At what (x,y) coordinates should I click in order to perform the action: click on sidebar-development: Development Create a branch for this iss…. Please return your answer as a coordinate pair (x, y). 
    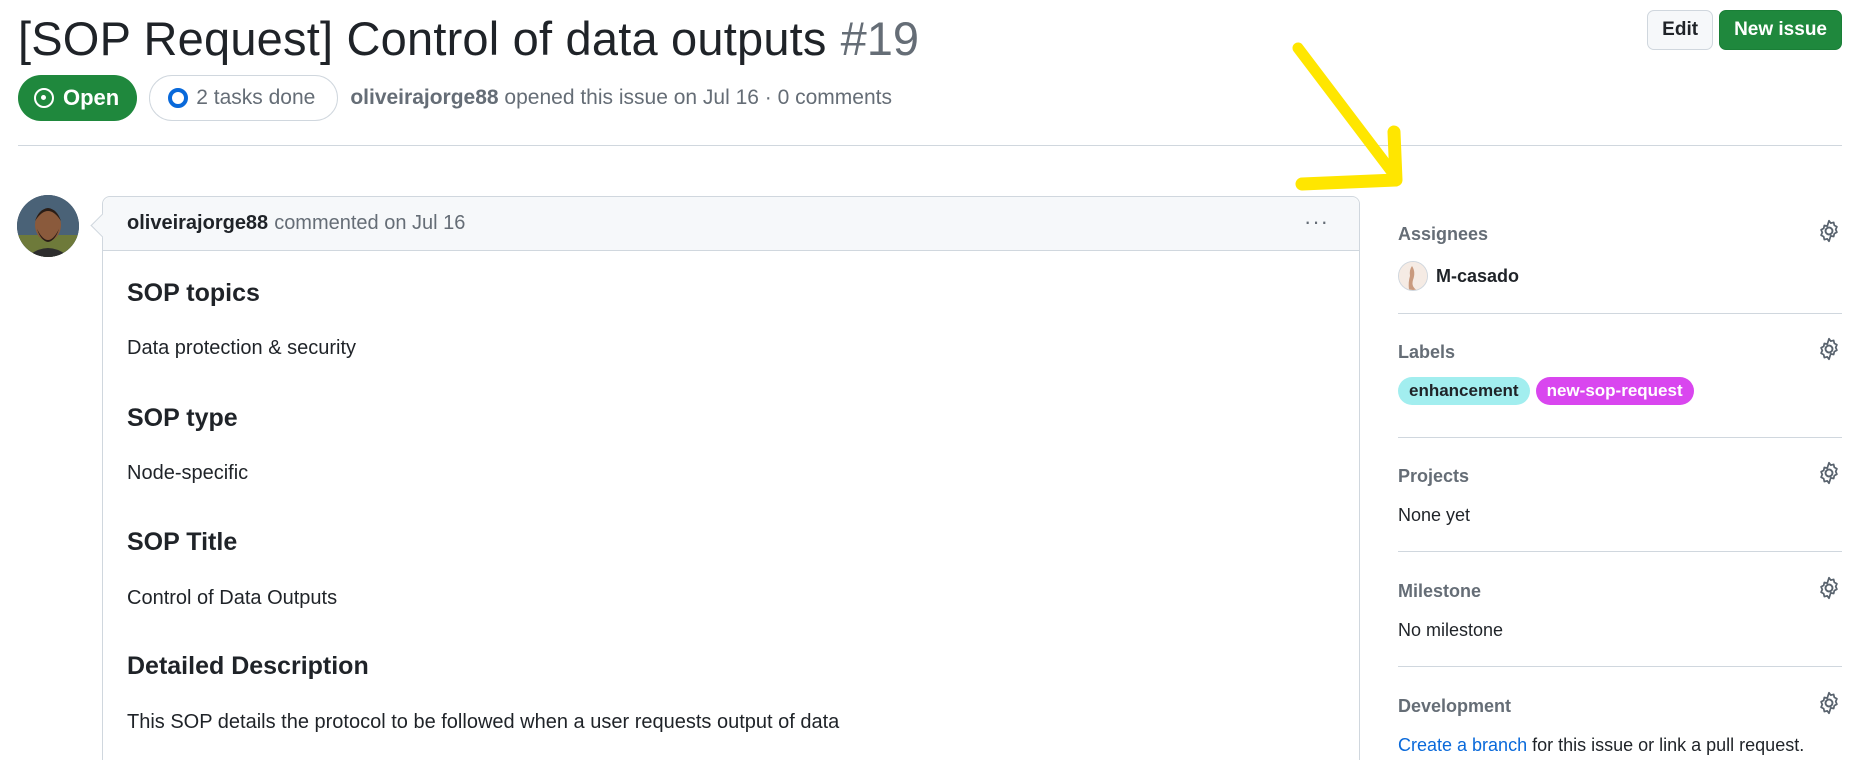
    Looking at the image, I should click on (1620, 723).